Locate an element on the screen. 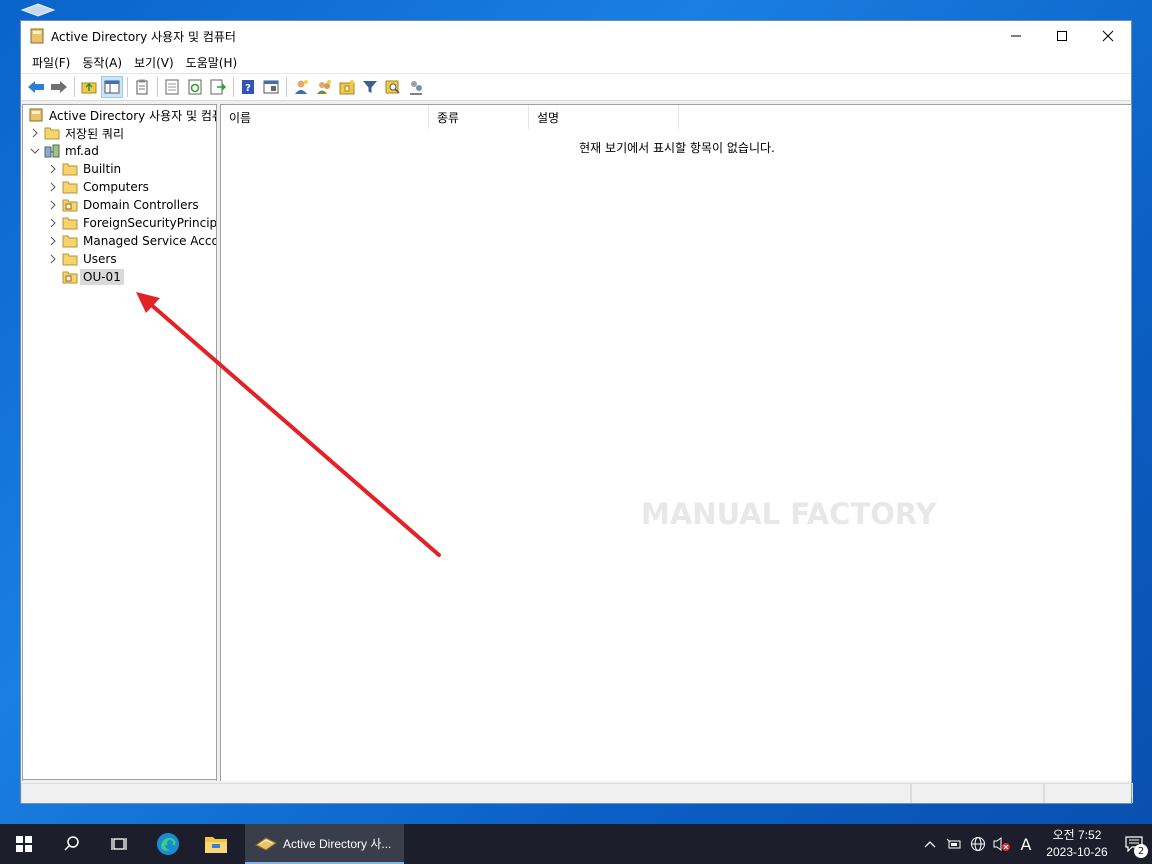 This screenshot has width=1152, height=864. filter-button is located at coordinates (370, 87).